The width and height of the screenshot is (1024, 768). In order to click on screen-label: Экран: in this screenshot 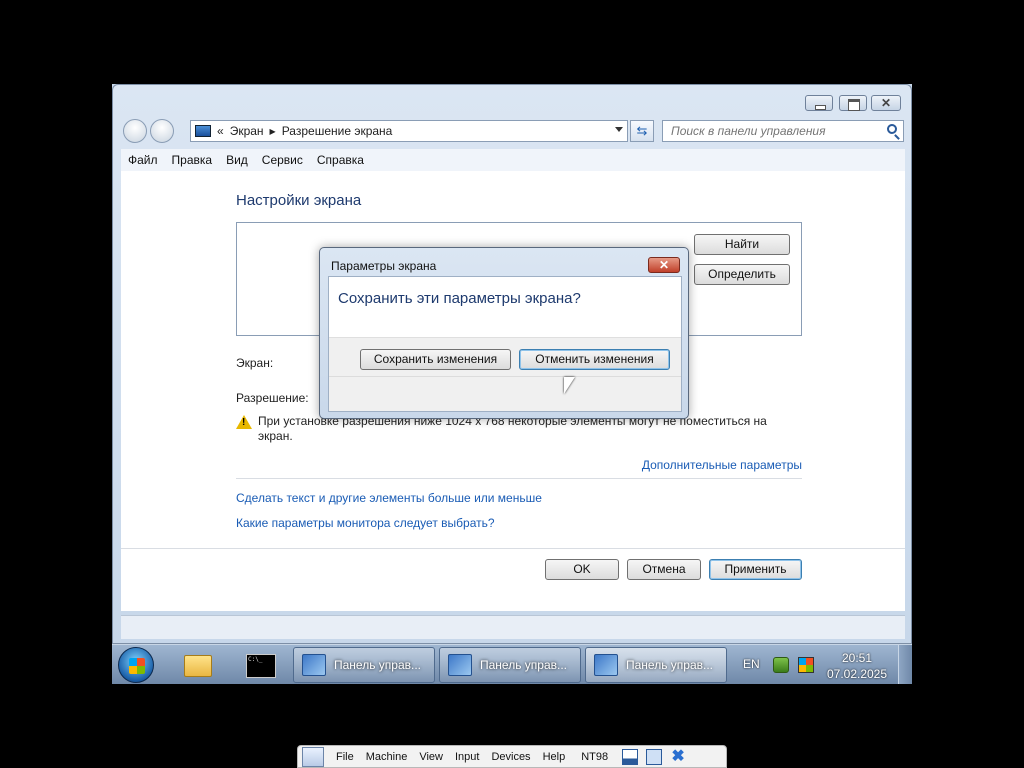, I will do `click(255, 363)`.